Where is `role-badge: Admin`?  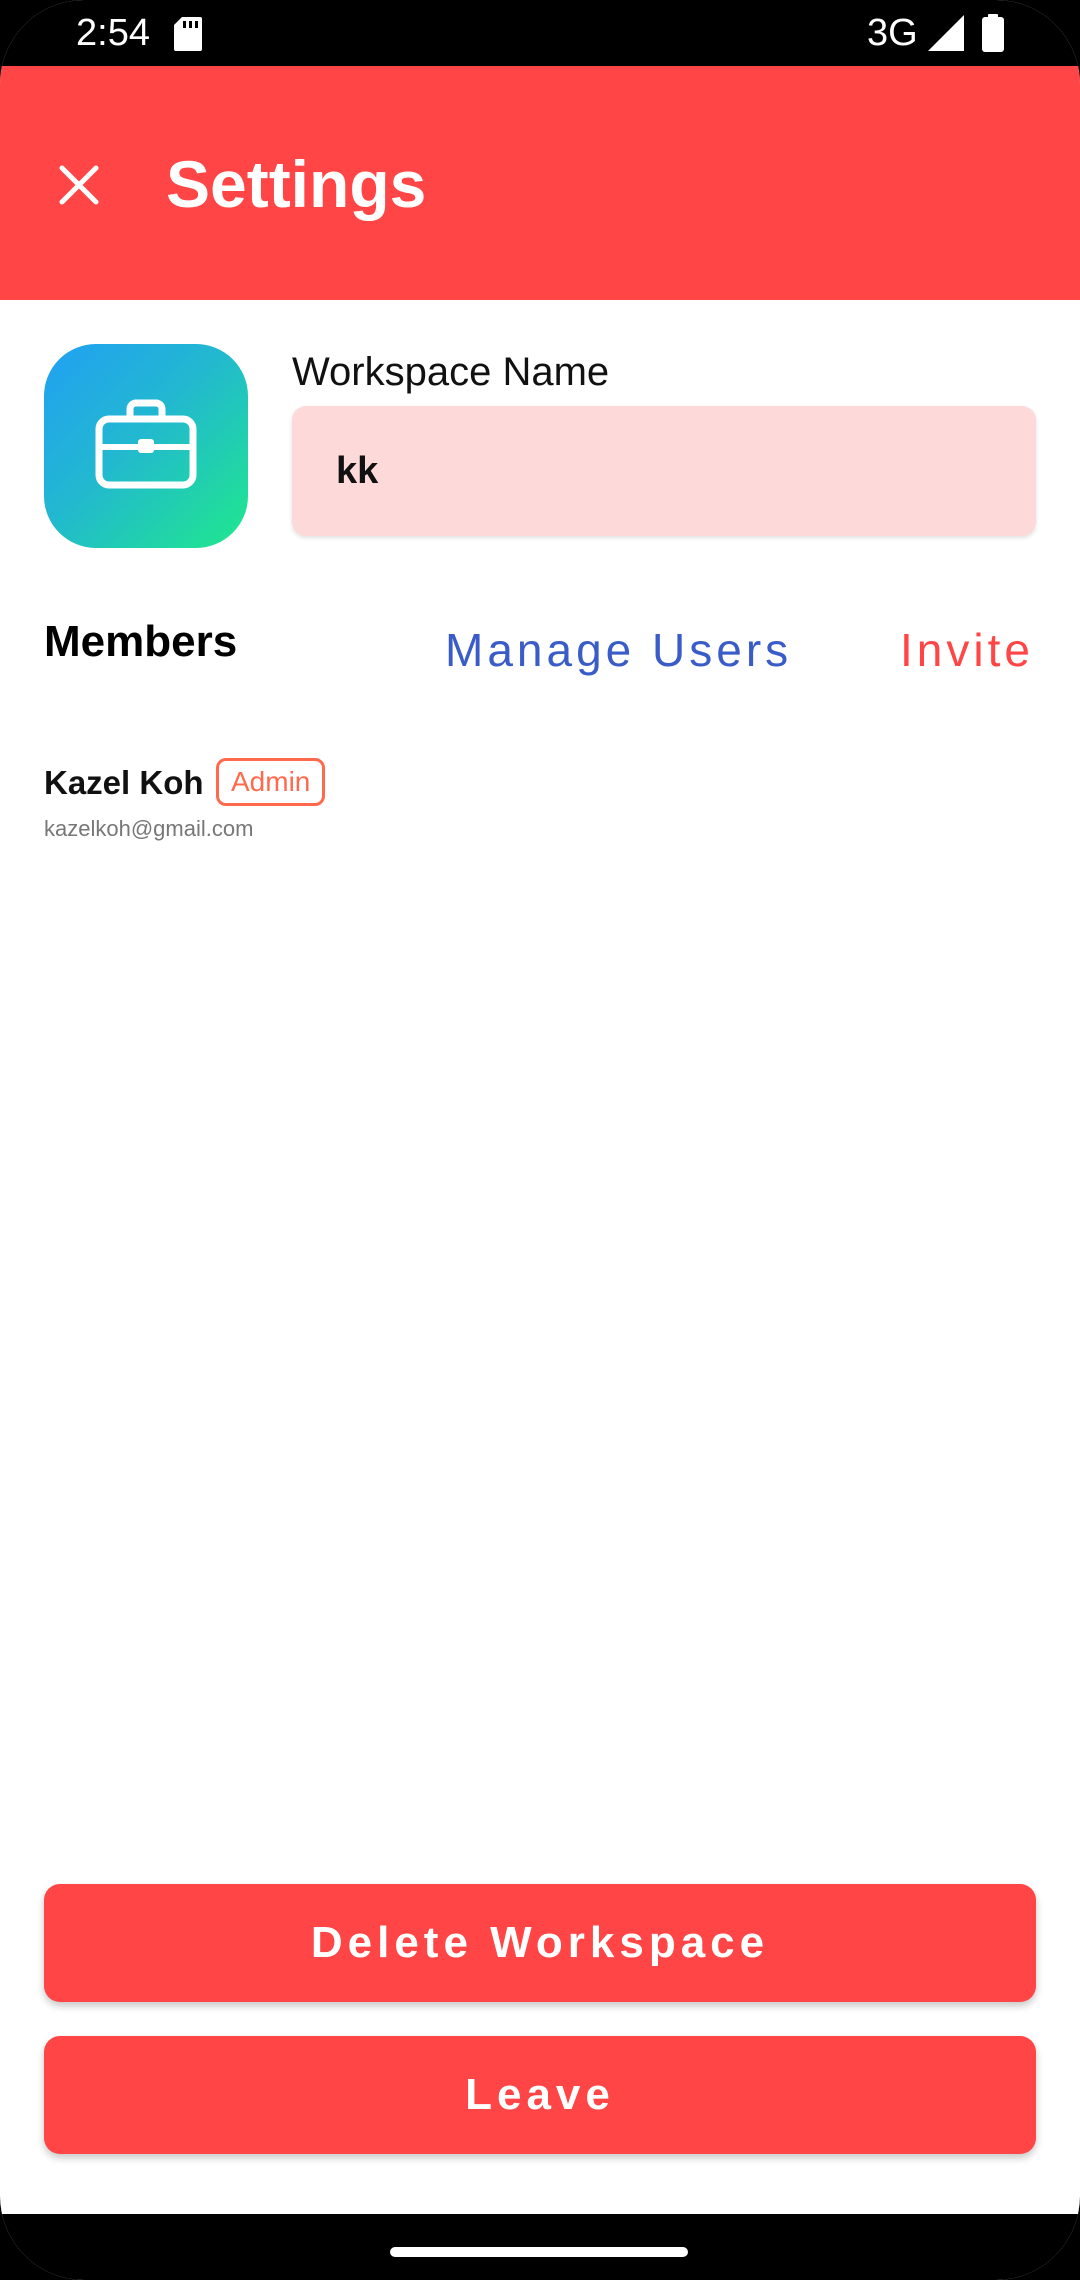 role-badge: Admin is located at coordinates (271, 782).